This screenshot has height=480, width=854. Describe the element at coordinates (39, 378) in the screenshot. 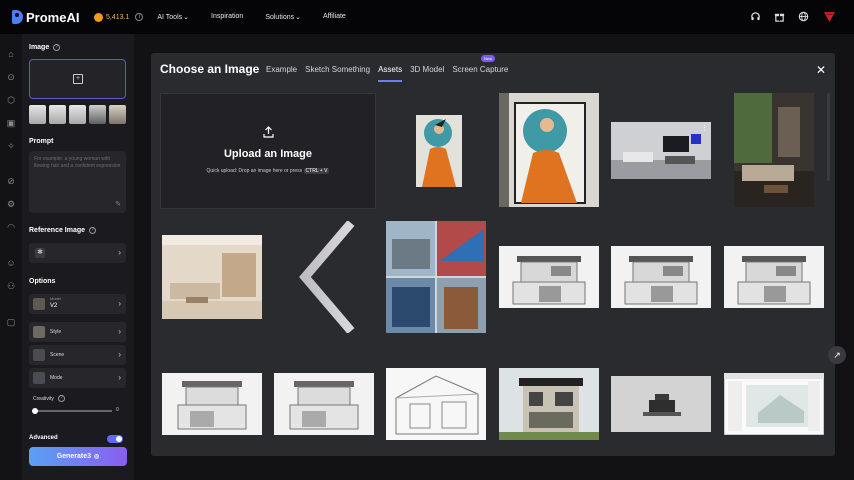

I see `mode-icon` at that location.